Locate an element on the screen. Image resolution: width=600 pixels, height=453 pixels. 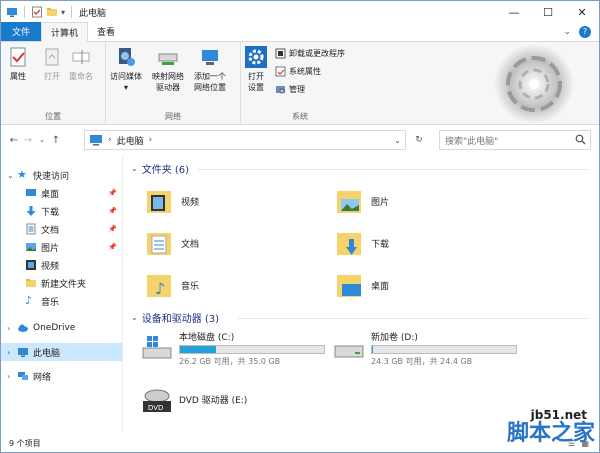
nav-onedrive: › OneDrive is located at coordinates (61, 328).